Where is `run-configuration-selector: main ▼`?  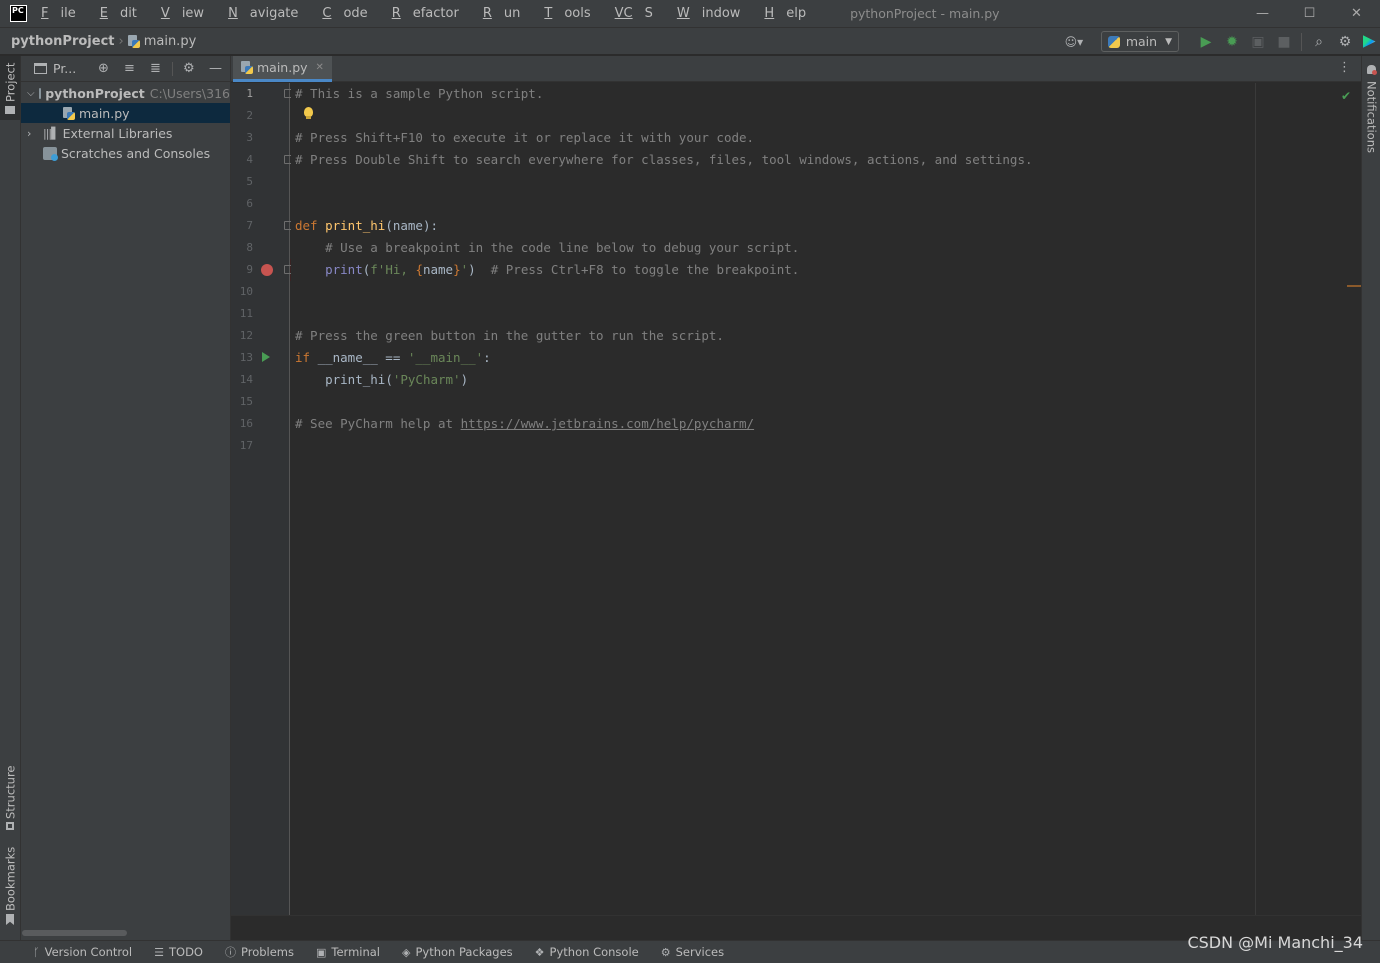
run-configuration-selector: main ▼ is located at coordinates (1139, 41).